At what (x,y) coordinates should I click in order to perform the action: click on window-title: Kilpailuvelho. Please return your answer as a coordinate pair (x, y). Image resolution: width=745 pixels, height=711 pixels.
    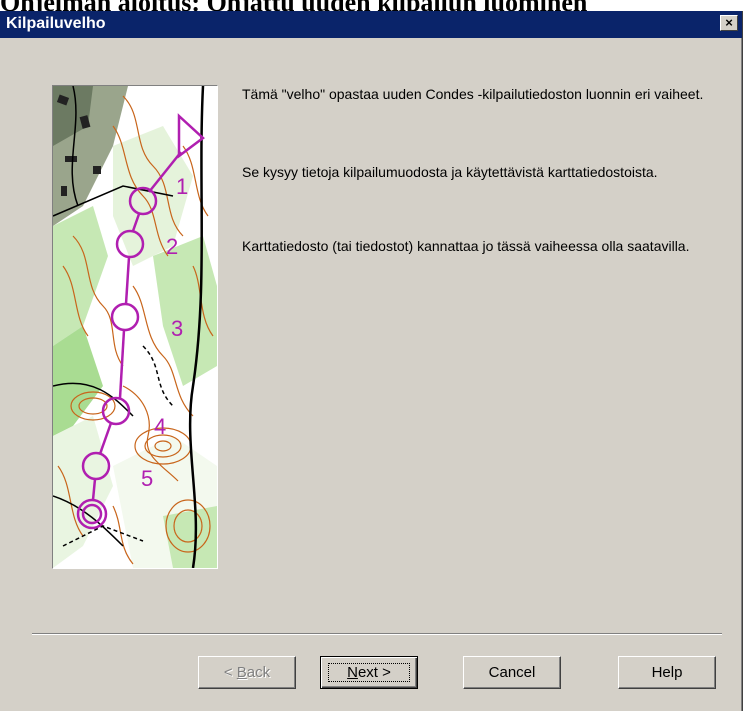
    Looking at the image, I should click on (56, 23).